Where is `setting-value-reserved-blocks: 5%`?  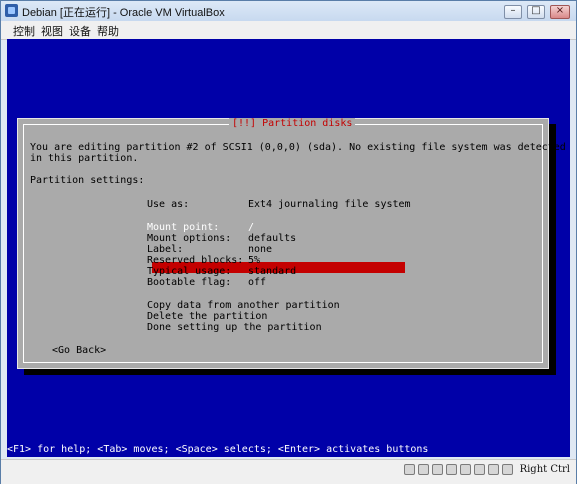 setting-value-reserved-blocks: 5% is located at coordinates (254, 260).